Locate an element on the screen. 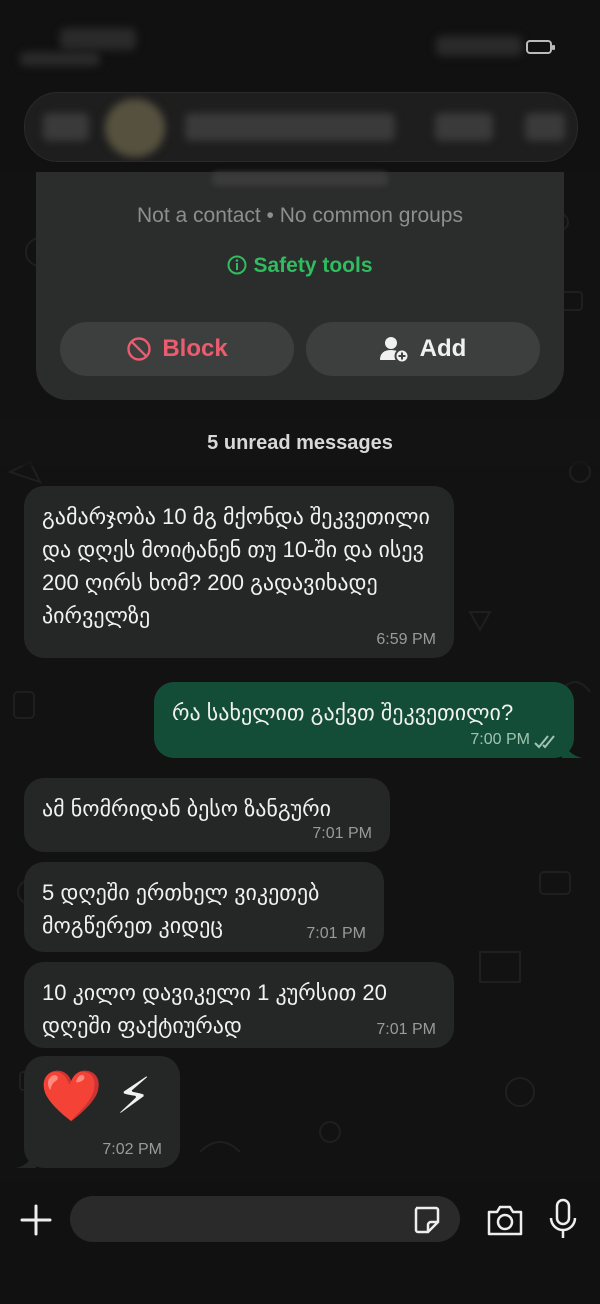 Image resolution: width=600 pixels, height=1304 pixels. add-user-icon is located at coordinates (394, 350).